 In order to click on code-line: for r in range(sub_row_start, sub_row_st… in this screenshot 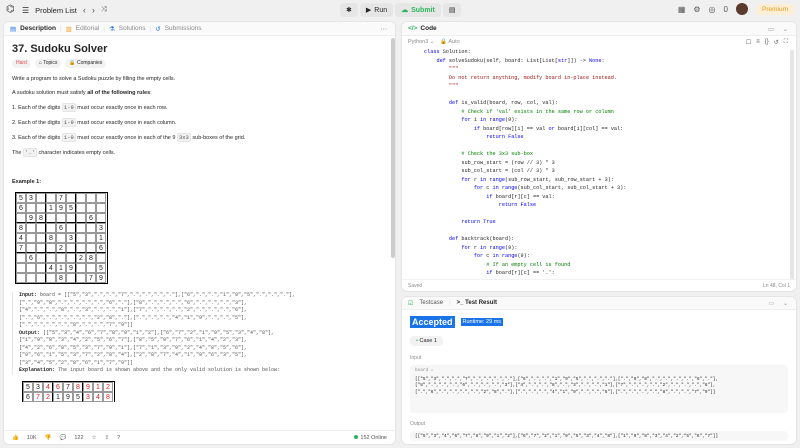, I will do `click(525, 180)`.